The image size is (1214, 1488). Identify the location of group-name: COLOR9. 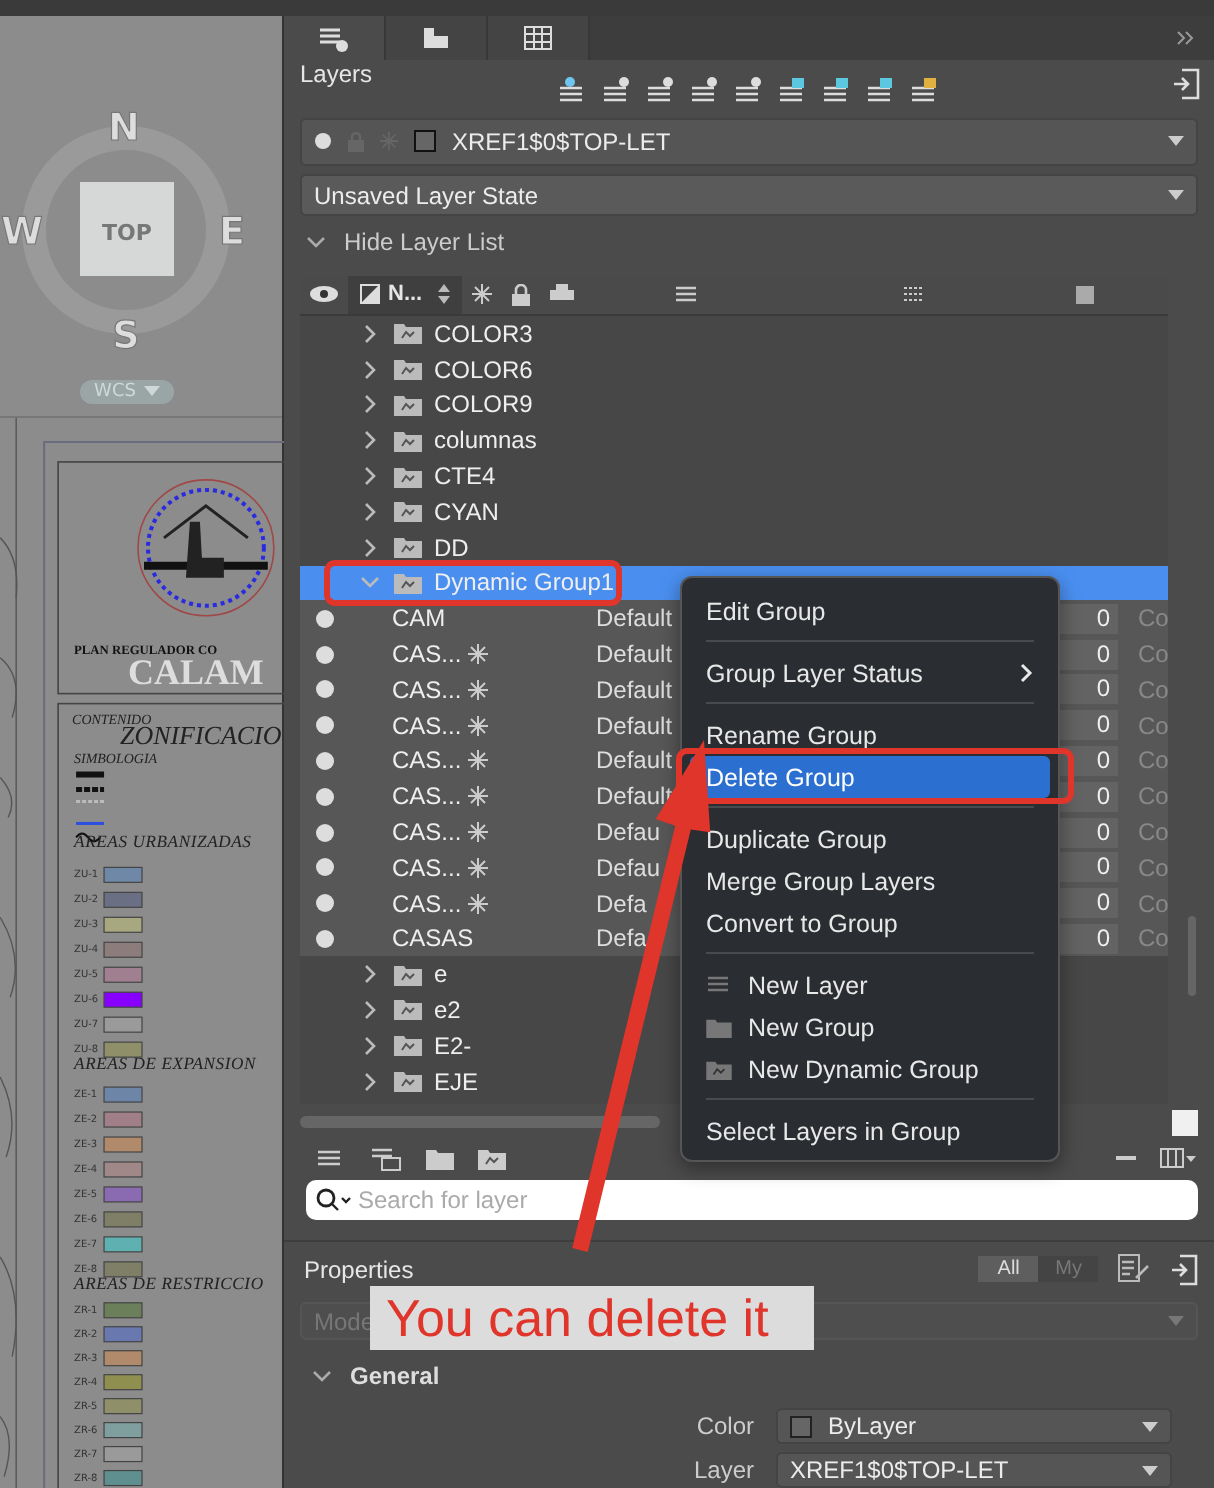
(483, 404).